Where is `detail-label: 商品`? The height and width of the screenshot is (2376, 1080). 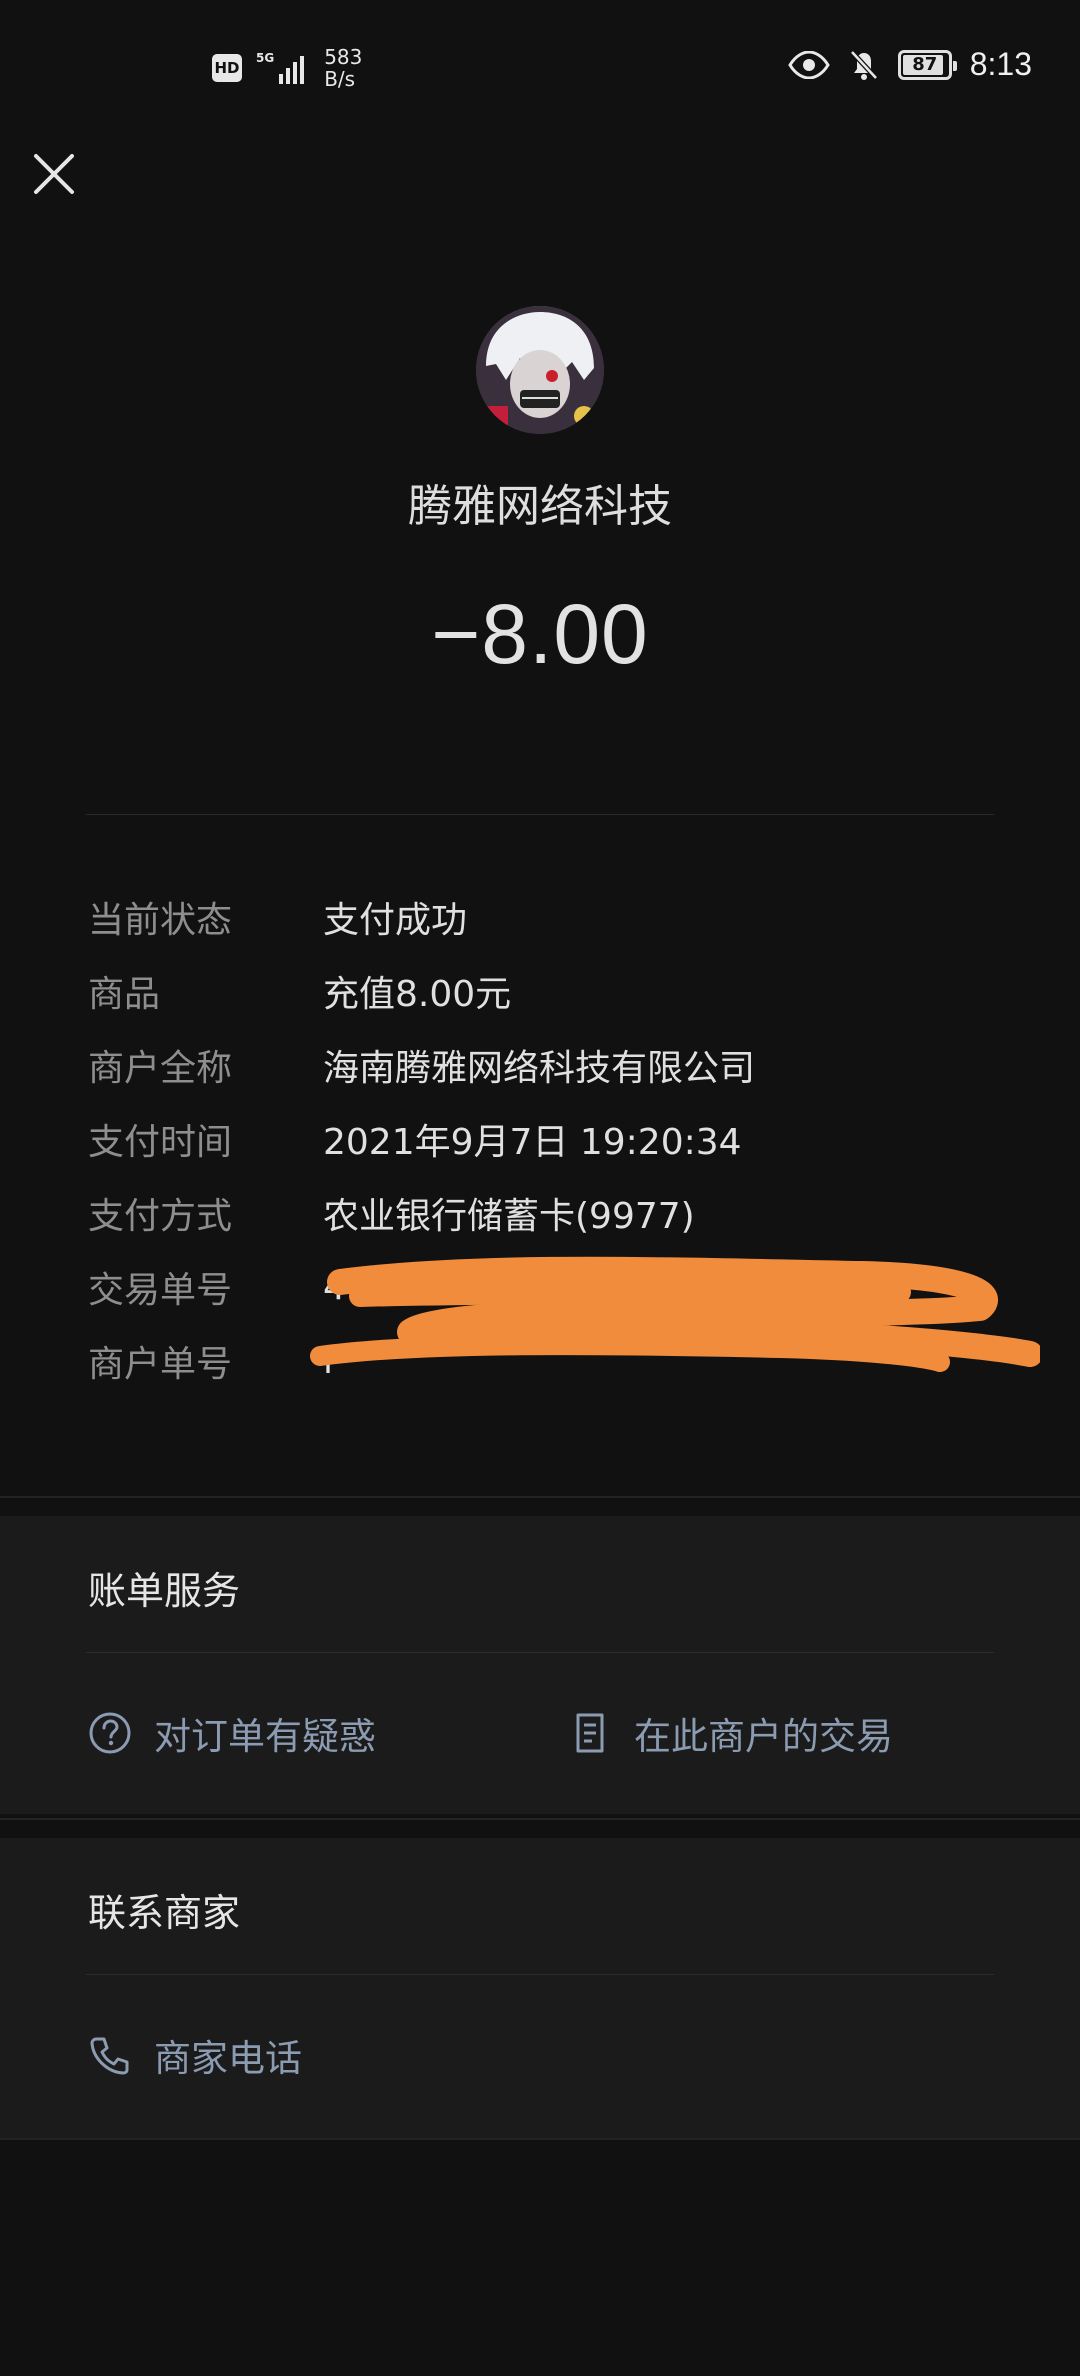 detail-label: 商品 is located at coordinates (124, 994).